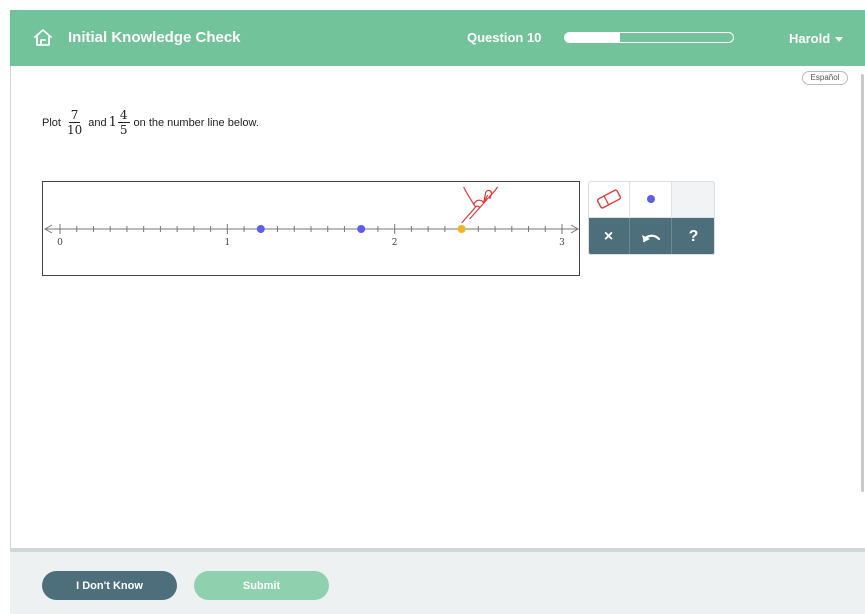 The width and height of the screenshot is (865, 614). What do you see at coordinates (43, 38) in the screenshot?
I see `home-icon` at bounding box center [43, 38].